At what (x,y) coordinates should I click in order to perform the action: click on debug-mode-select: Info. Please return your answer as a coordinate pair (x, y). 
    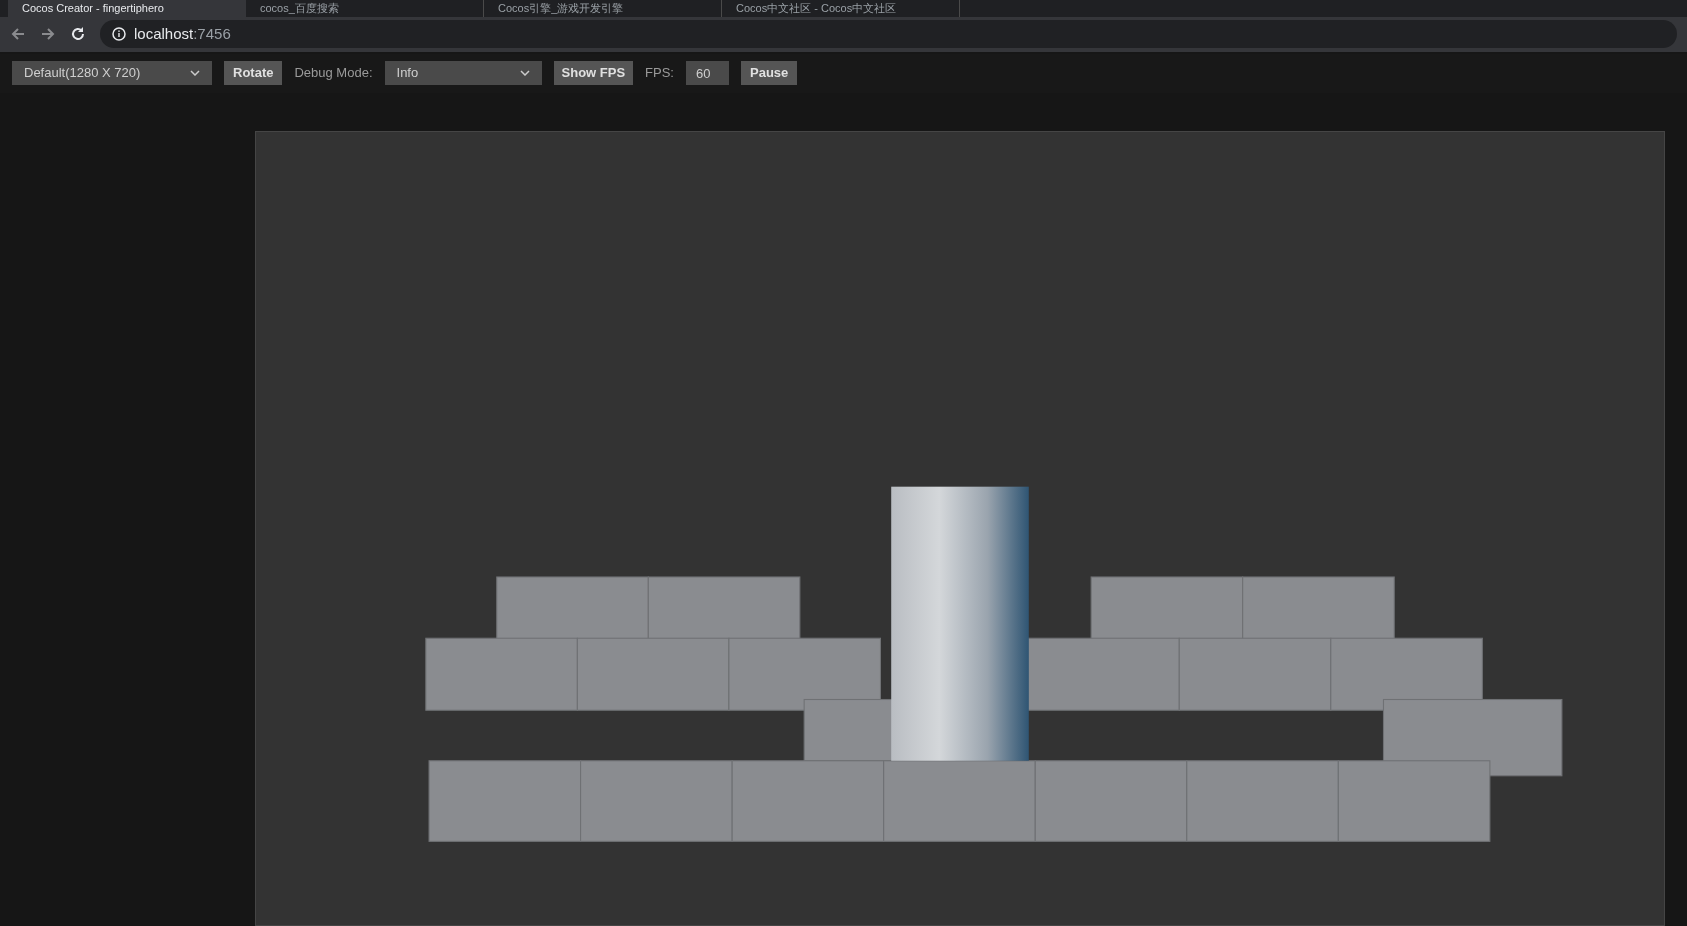
    Looking at the image, I should click on (463, 73).